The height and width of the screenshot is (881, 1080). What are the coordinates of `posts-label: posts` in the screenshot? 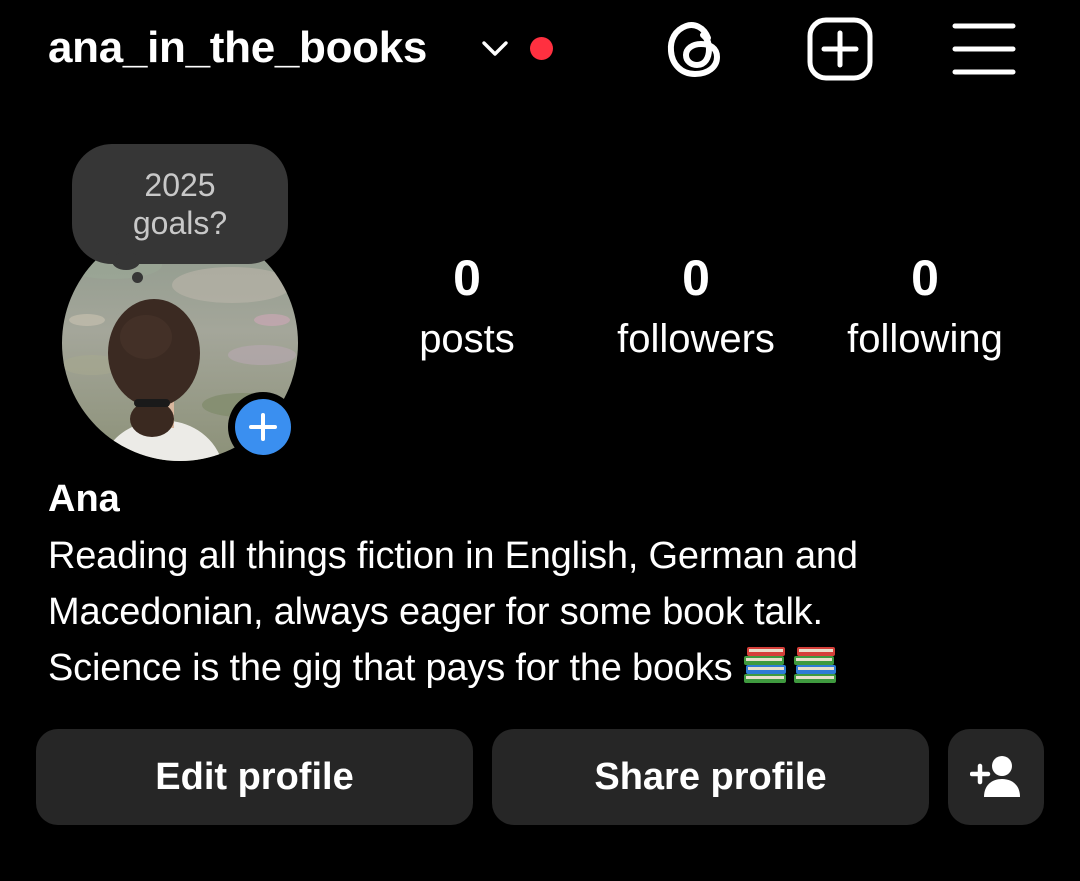 It's located at (467, 339).